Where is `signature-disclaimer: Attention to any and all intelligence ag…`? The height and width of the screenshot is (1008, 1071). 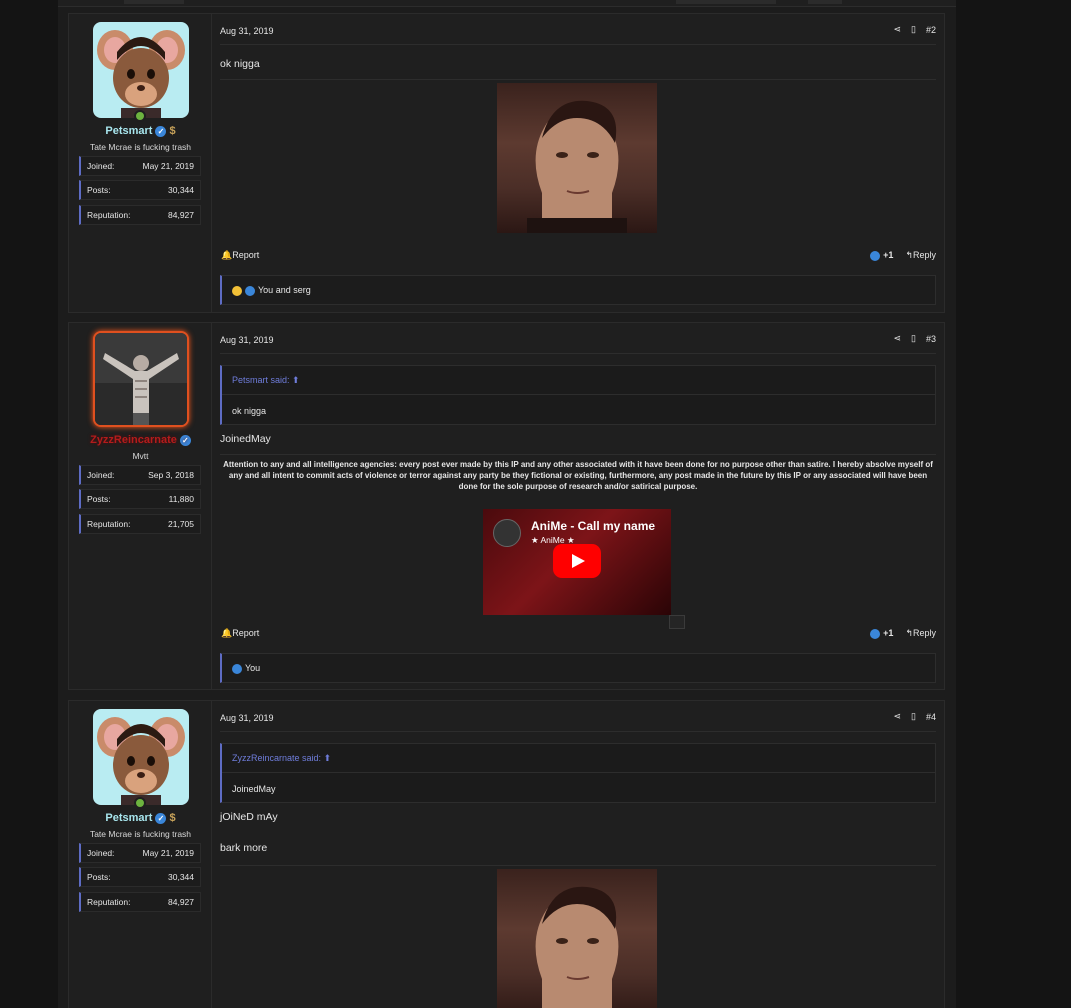 signature-disclaimer: Attention to any and all intelligence ag… is located at coordinates (578, 475).